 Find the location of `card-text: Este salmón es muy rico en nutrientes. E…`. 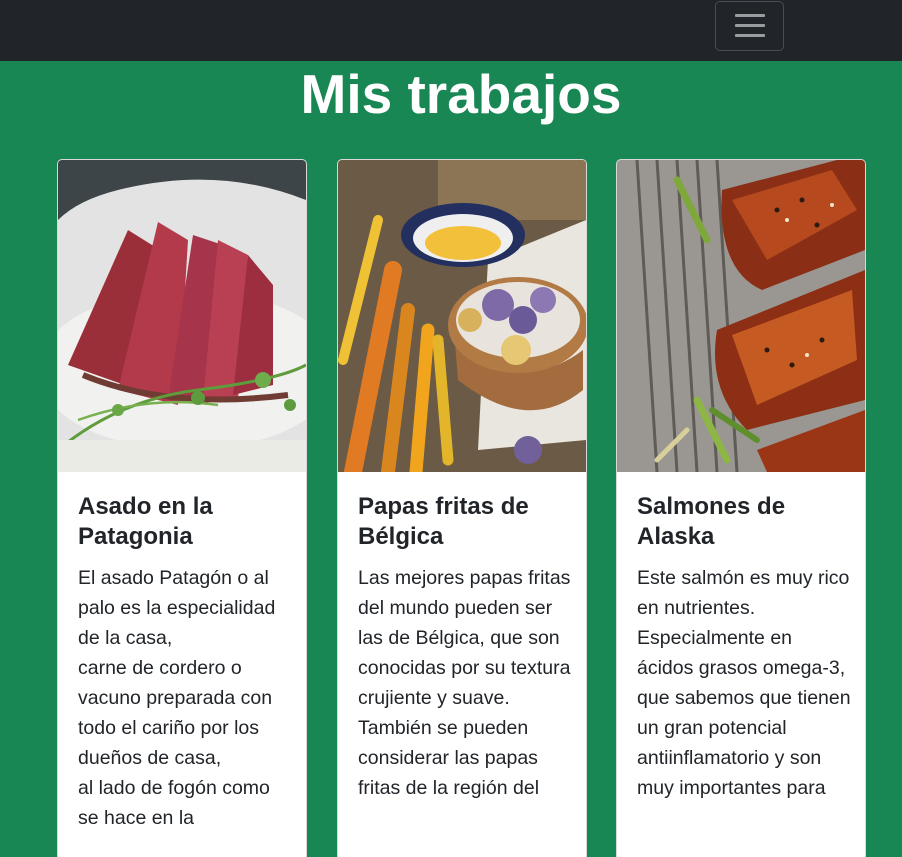

card-text: Este salmón es muy rico en nutrientes. E… is located at coordinates (744, 683).